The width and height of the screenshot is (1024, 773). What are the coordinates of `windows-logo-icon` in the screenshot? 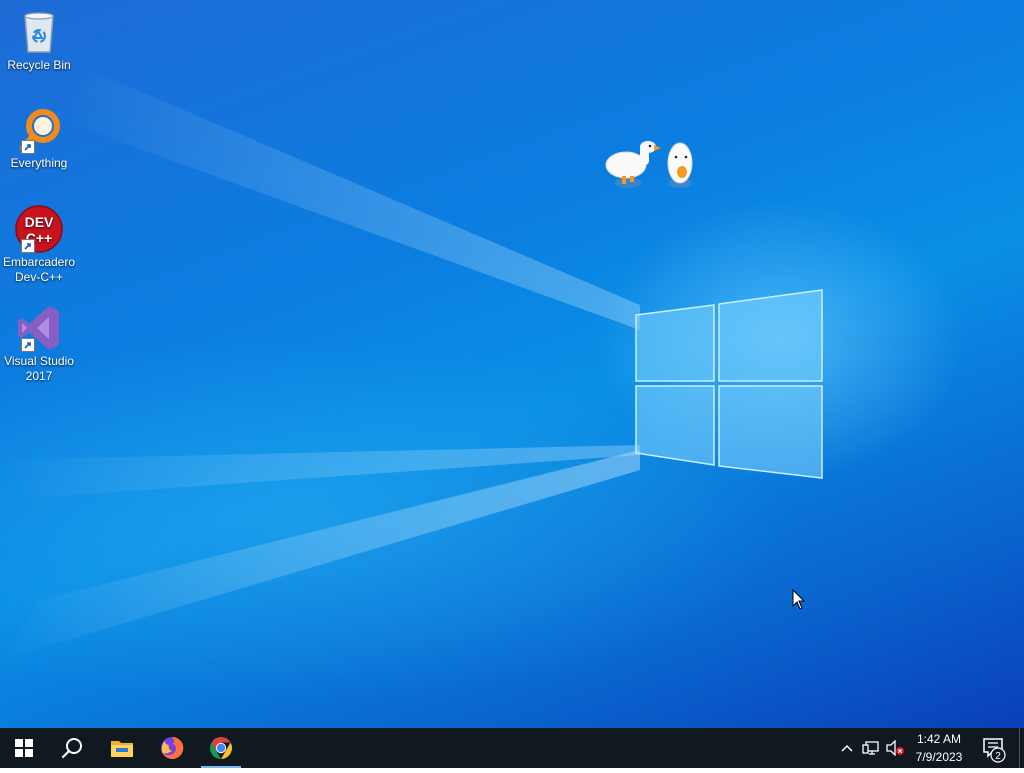 It's located at (24, 748).